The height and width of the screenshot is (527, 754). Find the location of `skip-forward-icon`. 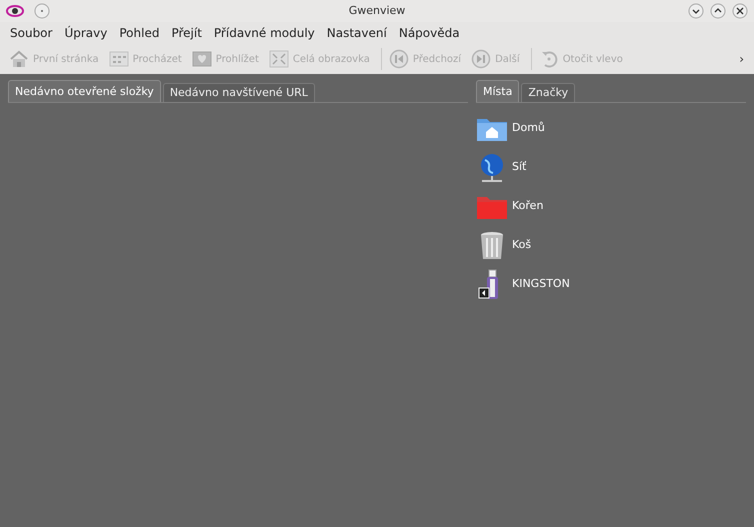

skip-forward-icon is located at coordinates (481, 59).